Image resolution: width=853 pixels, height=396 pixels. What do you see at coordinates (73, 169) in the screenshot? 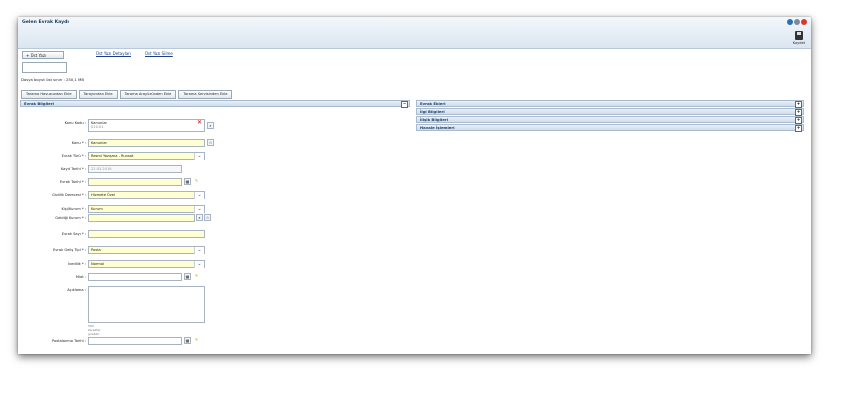
I see `label-kayit-tarihi: Kayıt Tarihi * :` at bounding box center [73, 169].